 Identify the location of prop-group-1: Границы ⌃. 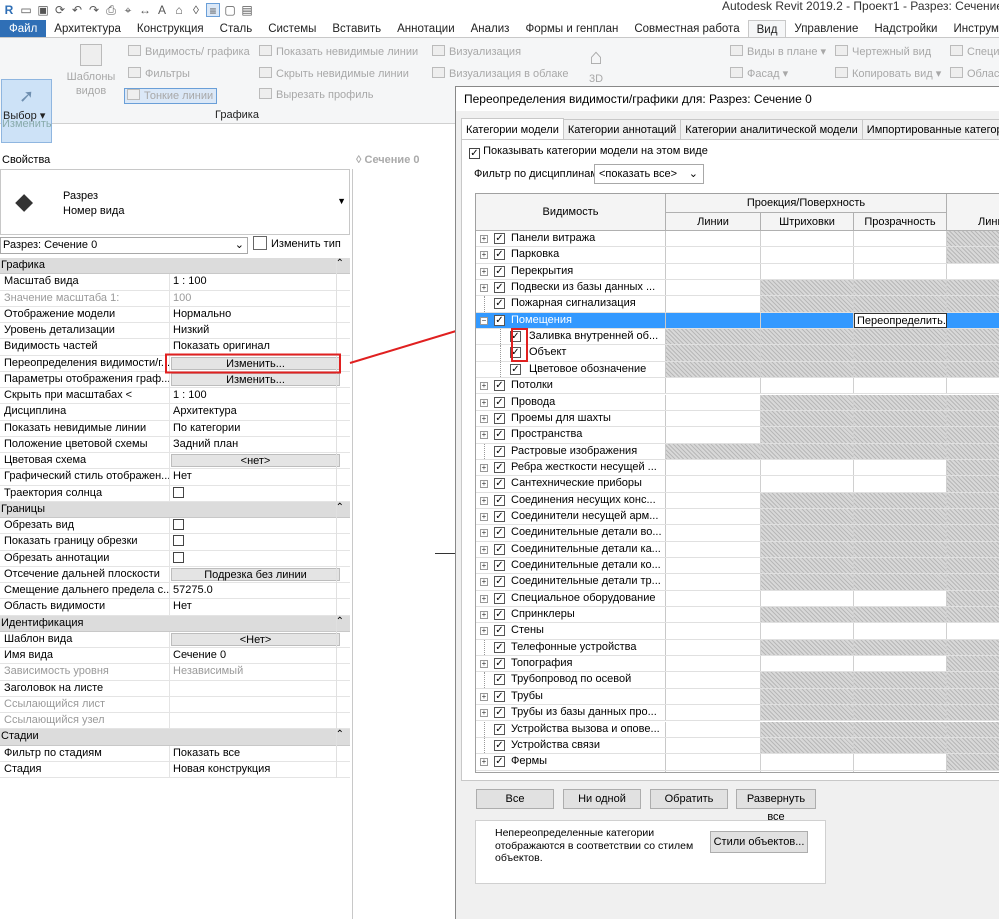
(175, 509).